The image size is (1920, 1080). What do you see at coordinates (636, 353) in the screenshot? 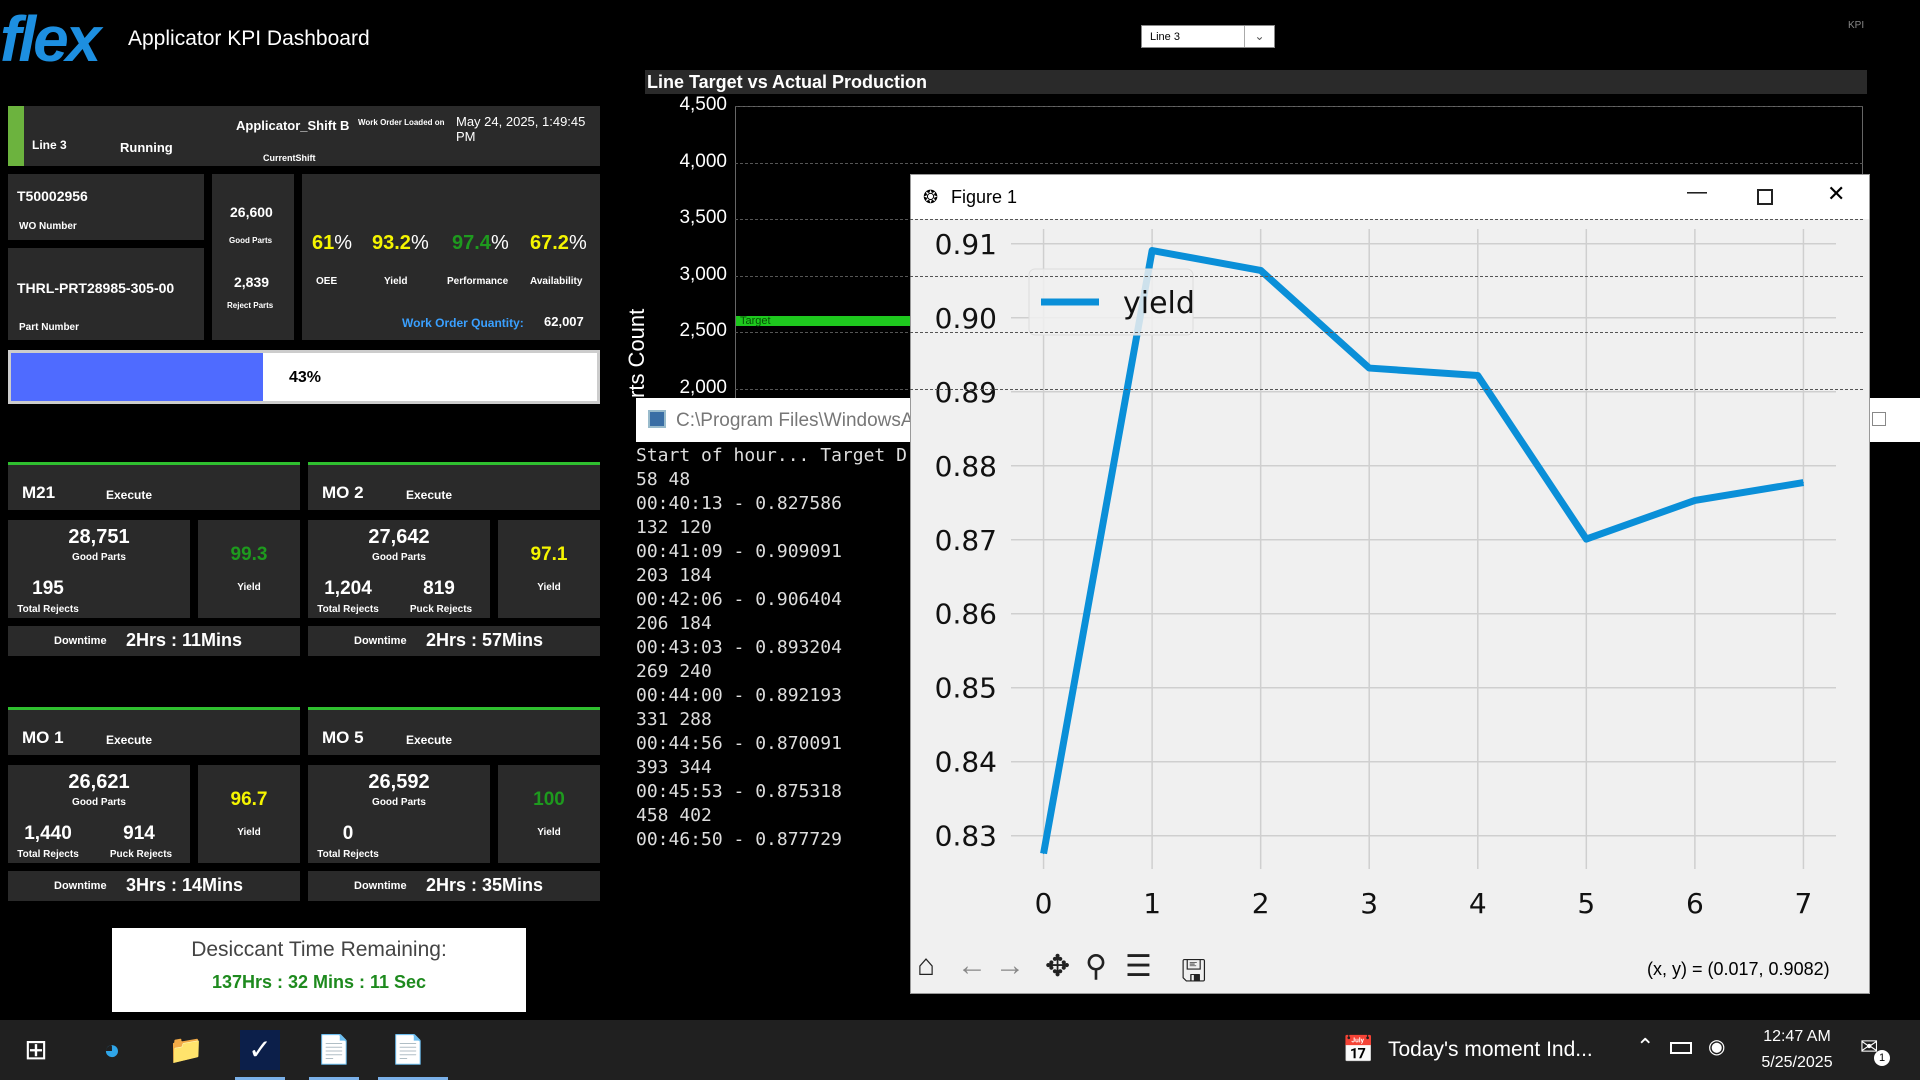
I see `bg-chart-y-label: rts Count` at bounding box center [636, 353].